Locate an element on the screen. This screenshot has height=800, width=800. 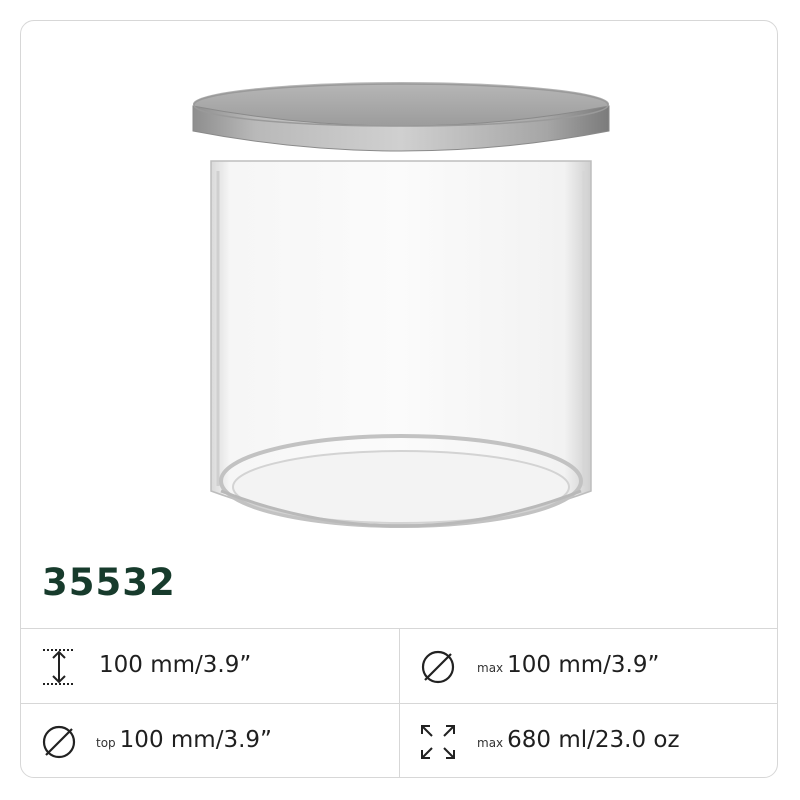
spec-height: 100 mm/3.9” is located at coordinates (210, 666).